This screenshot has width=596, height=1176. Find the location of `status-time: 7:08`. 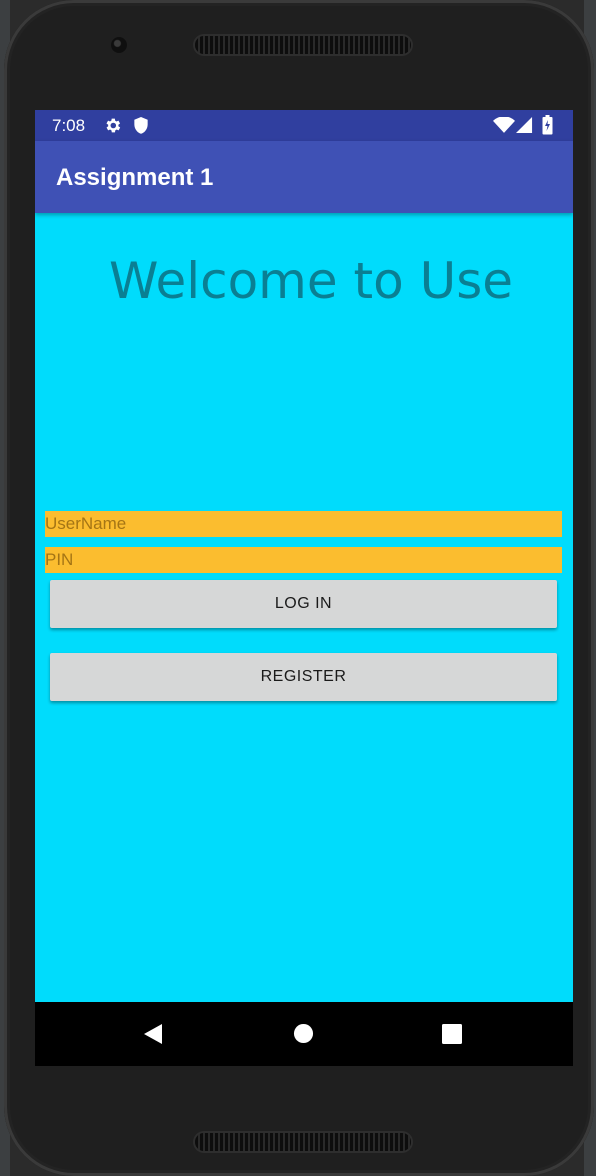

status-time: 7:08 is located at coordinates (69, 125).